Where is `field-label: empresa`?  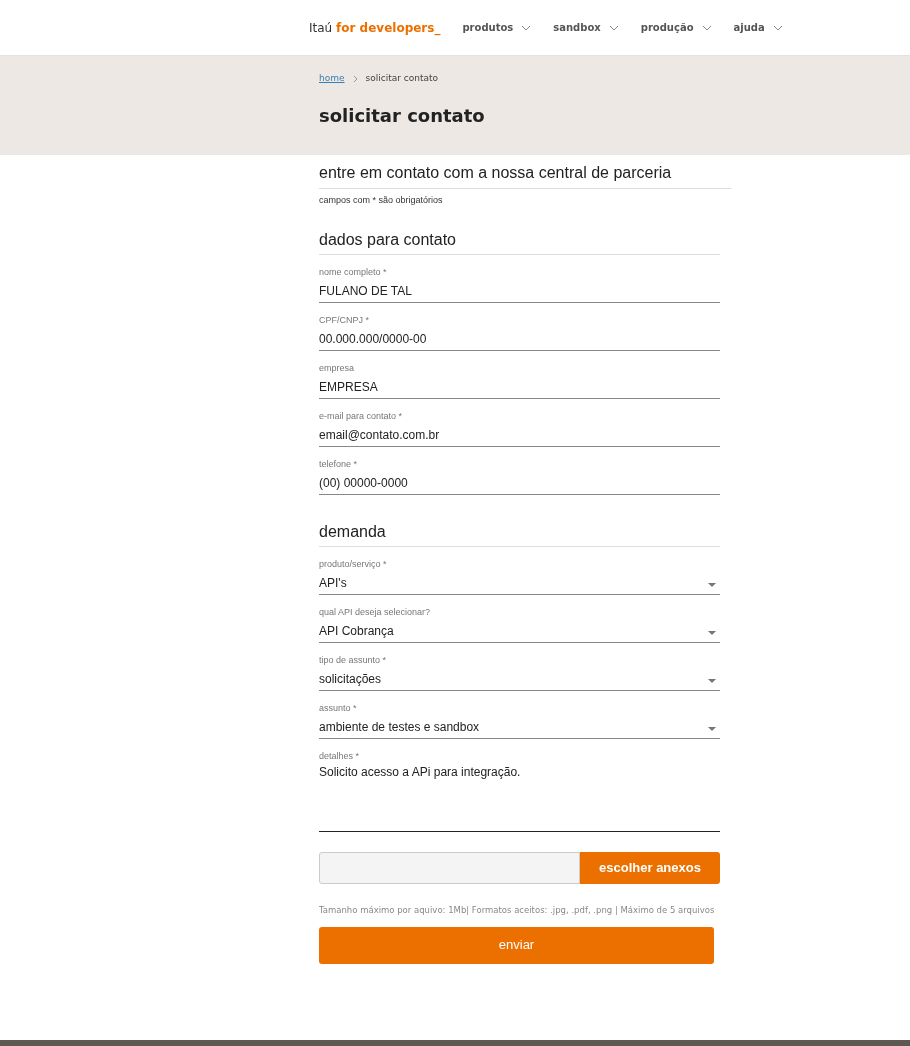 field-label: empresa is located at coordinates (337, 367).